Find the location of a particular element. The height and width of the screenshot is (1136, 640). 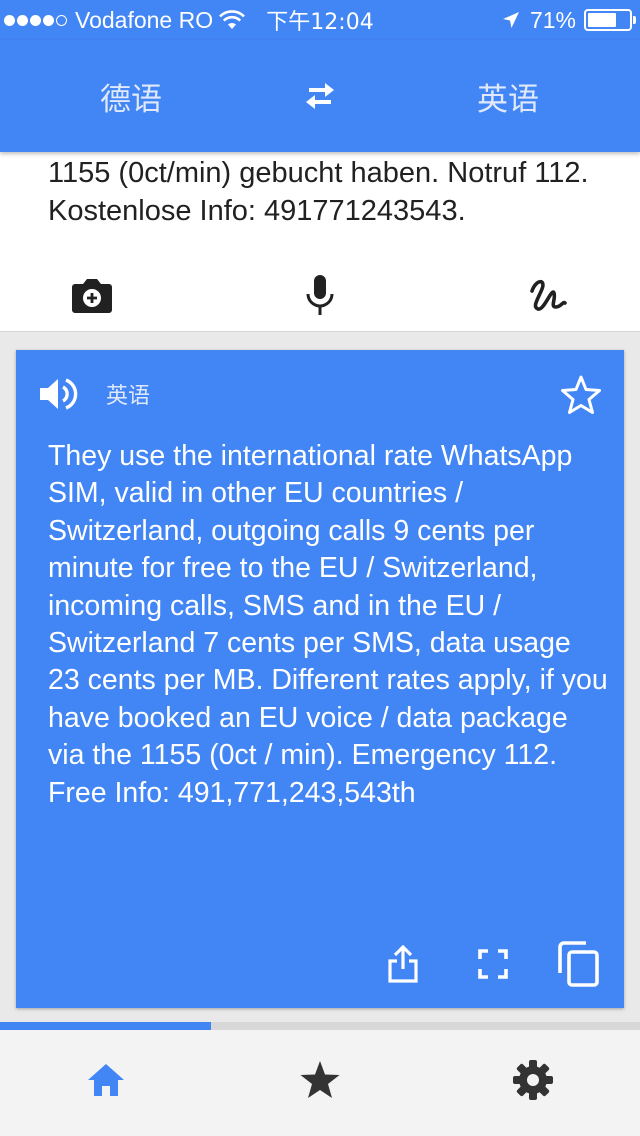

result-language-label: 英语 is located at coordinates (128, 396).